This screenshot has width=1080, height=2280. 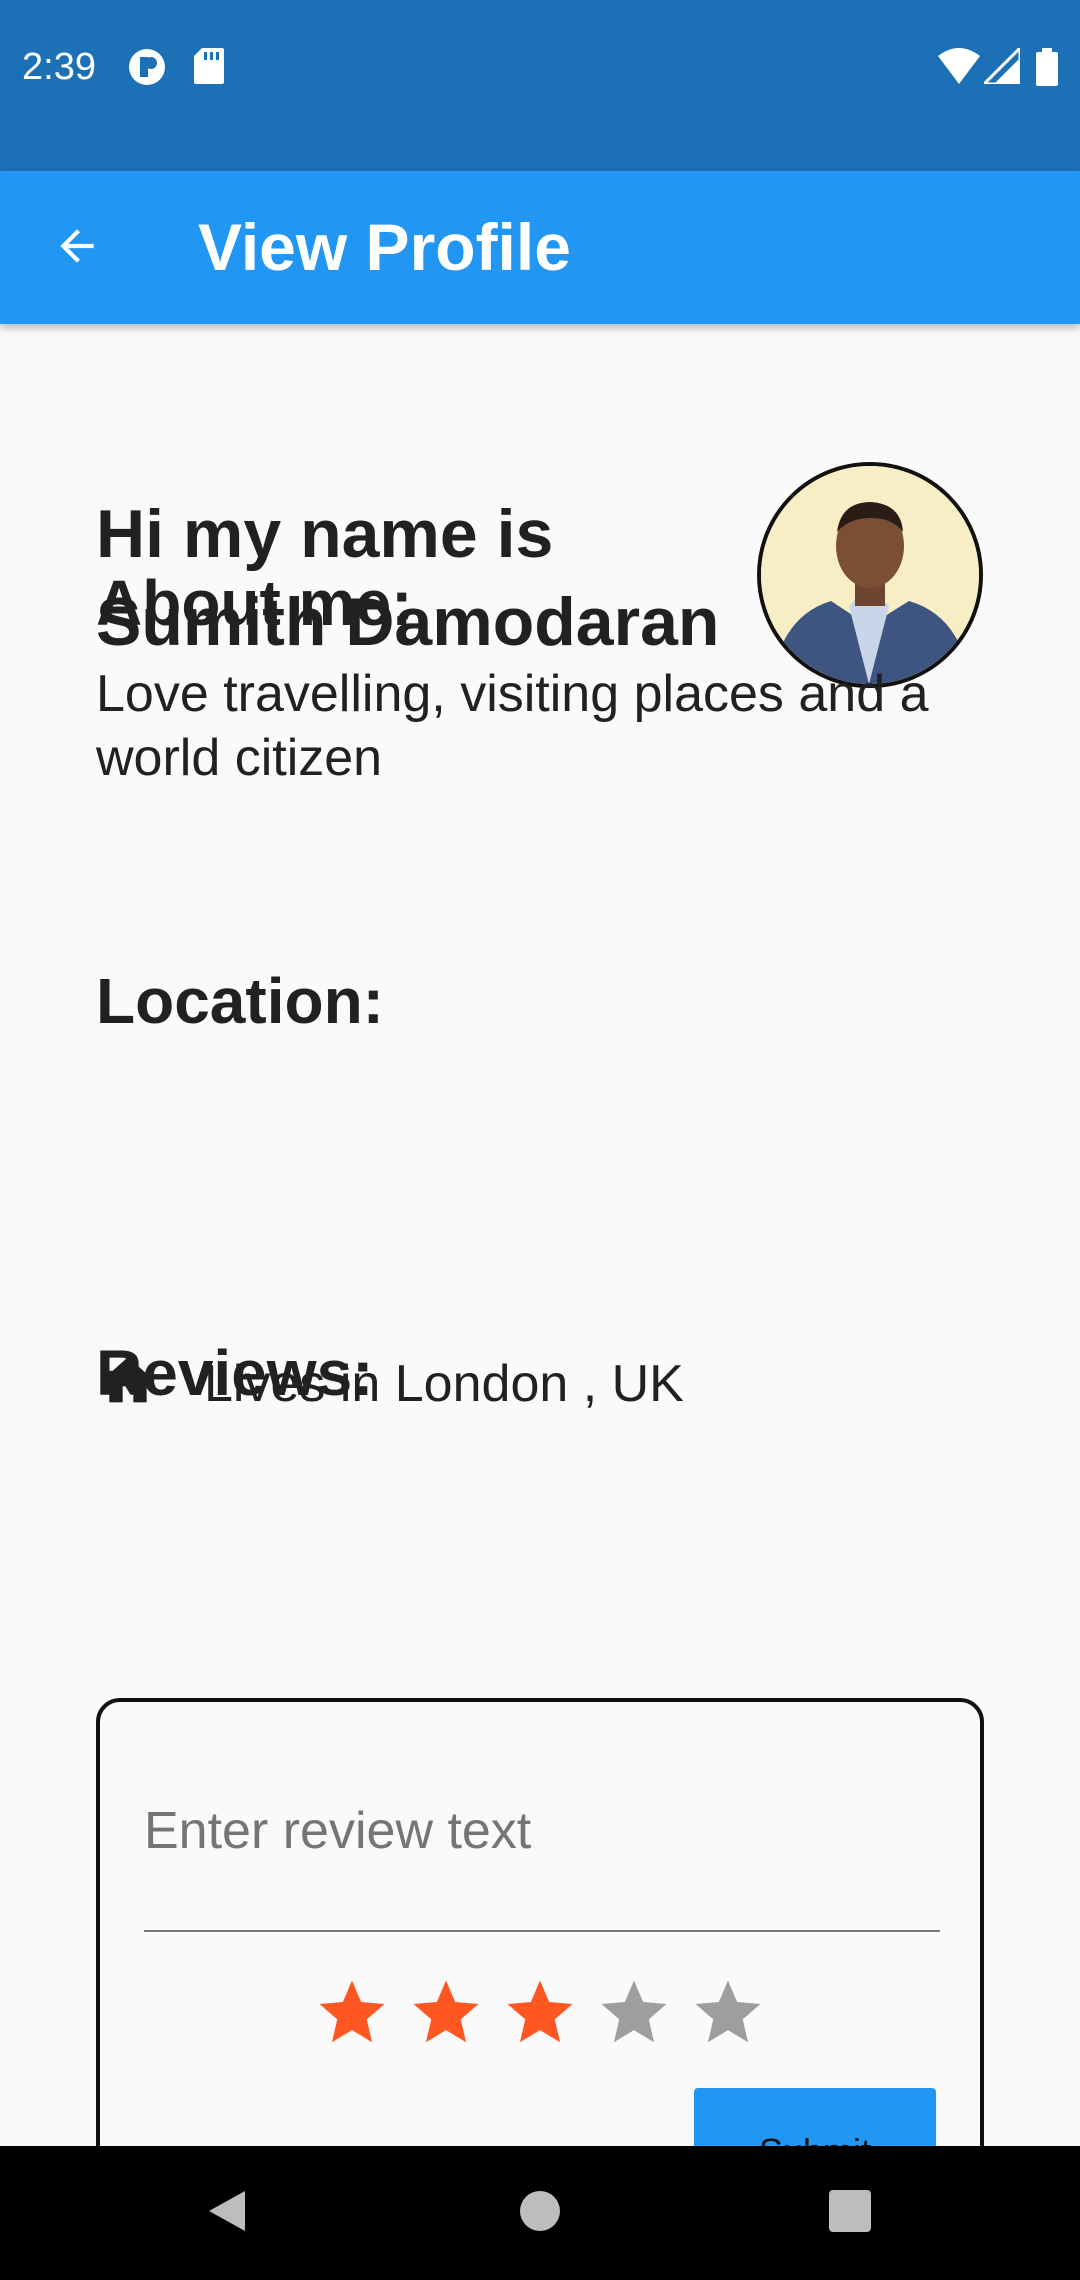 I want to click on back-button, so click(x=77, y=248).